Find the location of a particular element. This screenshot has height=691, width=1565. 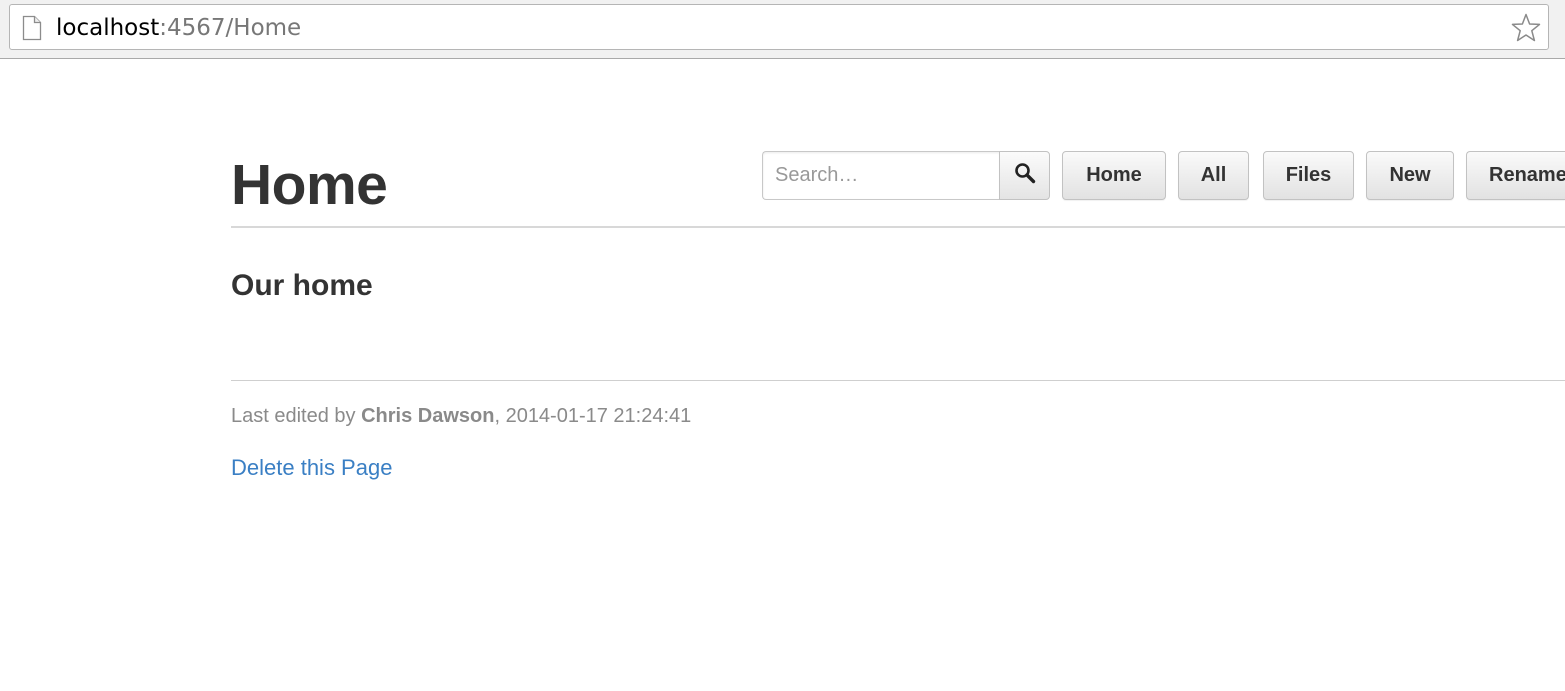

new-button: New is located at coordinates (1410, 175).